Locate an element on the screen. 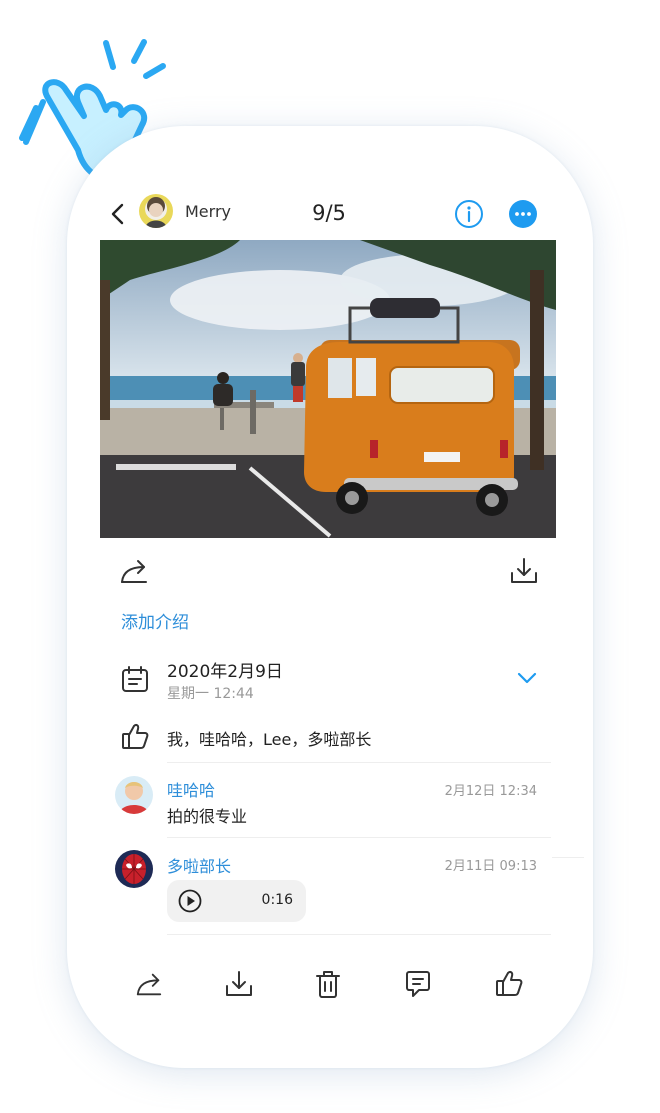 This screenshot has width=660, height=1113. commenter-name: 多啦部长 is located at coordinates (199, 865).